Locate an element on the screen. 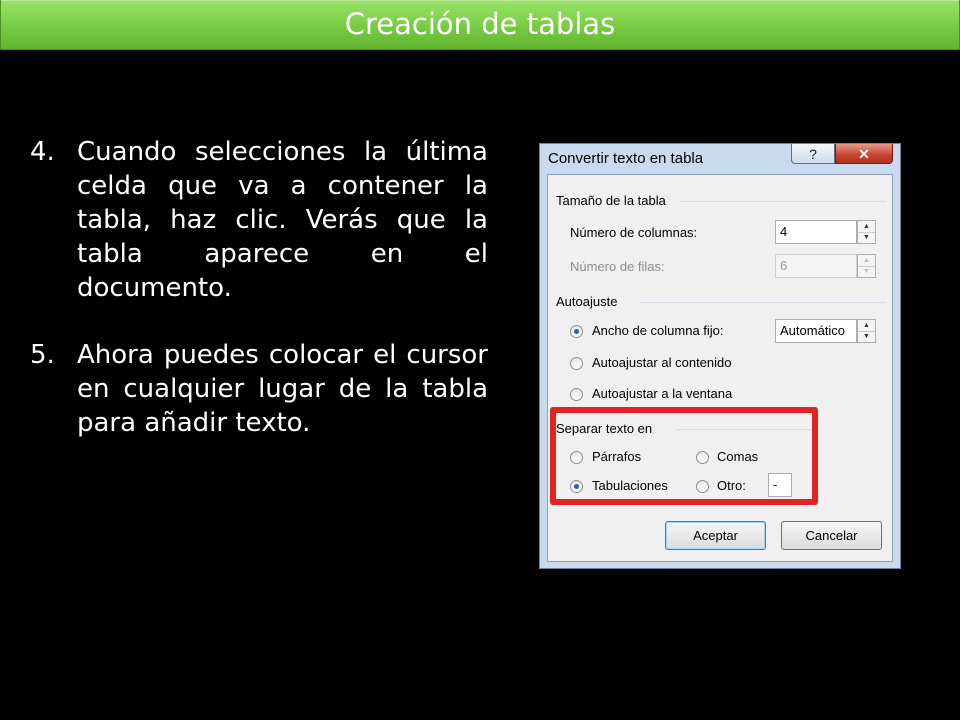 This screenshot has height=720, width=960. columns-input: 4 is located at coordinates (816, 232).